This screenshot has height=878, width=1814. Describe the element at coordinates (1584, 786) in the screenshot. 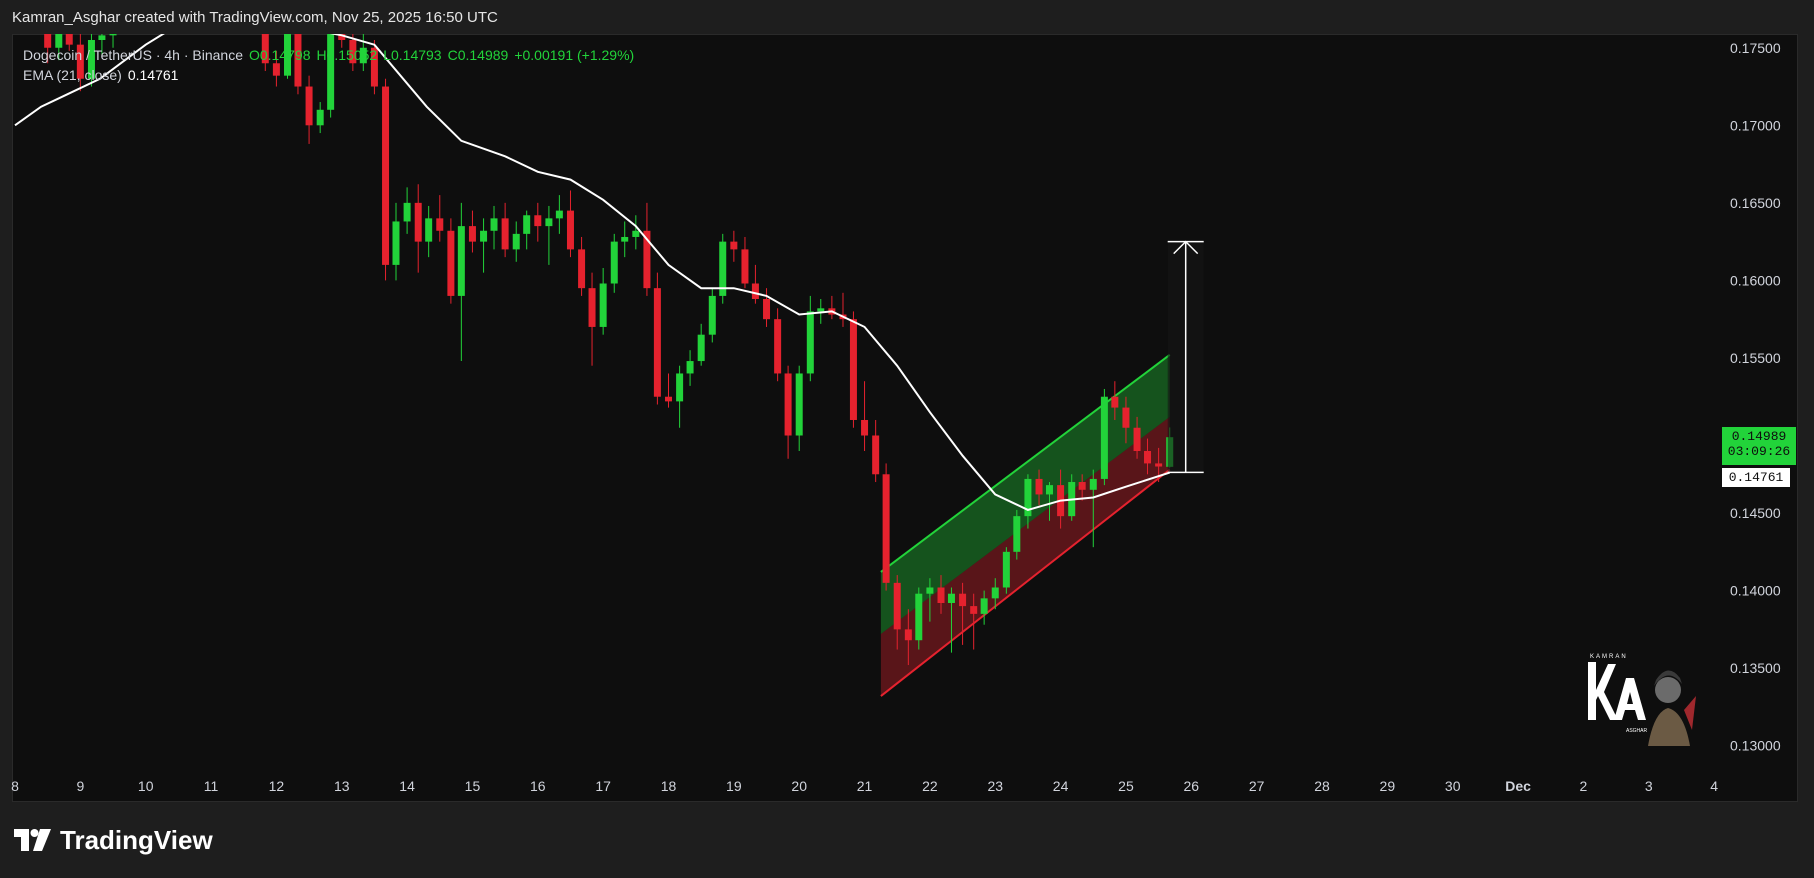

I see `x-axis-tick: 2` at that location.